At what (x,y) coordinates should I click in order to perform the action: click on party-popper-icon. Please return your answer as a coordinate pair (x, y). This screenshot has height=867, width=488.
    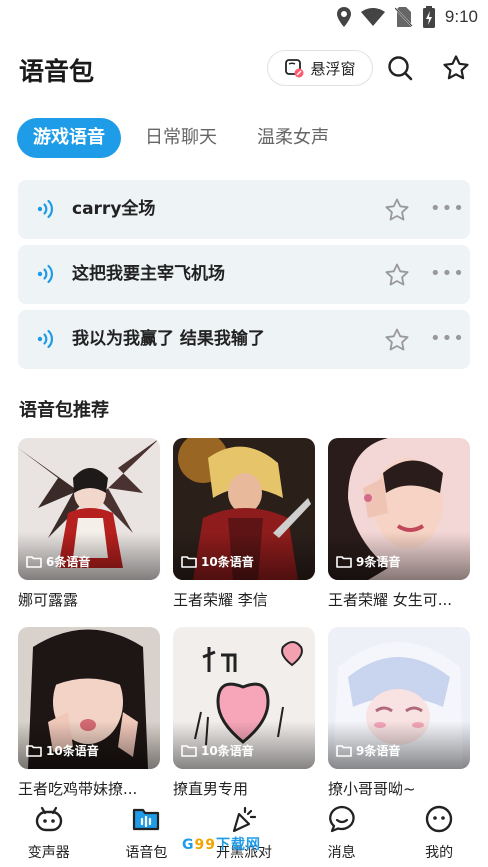
    Looking at the image, I should click on (244, 819).